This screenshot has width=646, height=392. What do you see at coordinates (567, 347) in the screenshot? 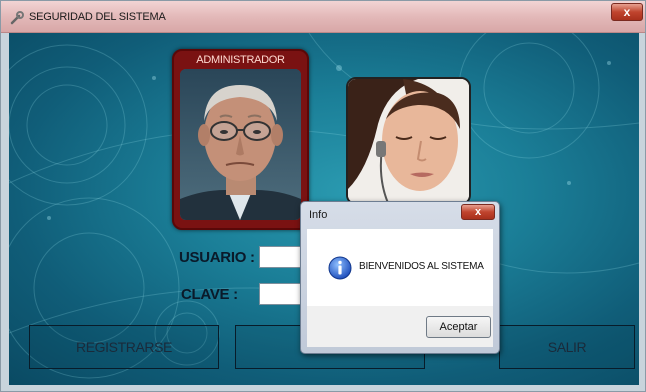
I see `salir-button: SALIR` at bounding box center [567, 347].